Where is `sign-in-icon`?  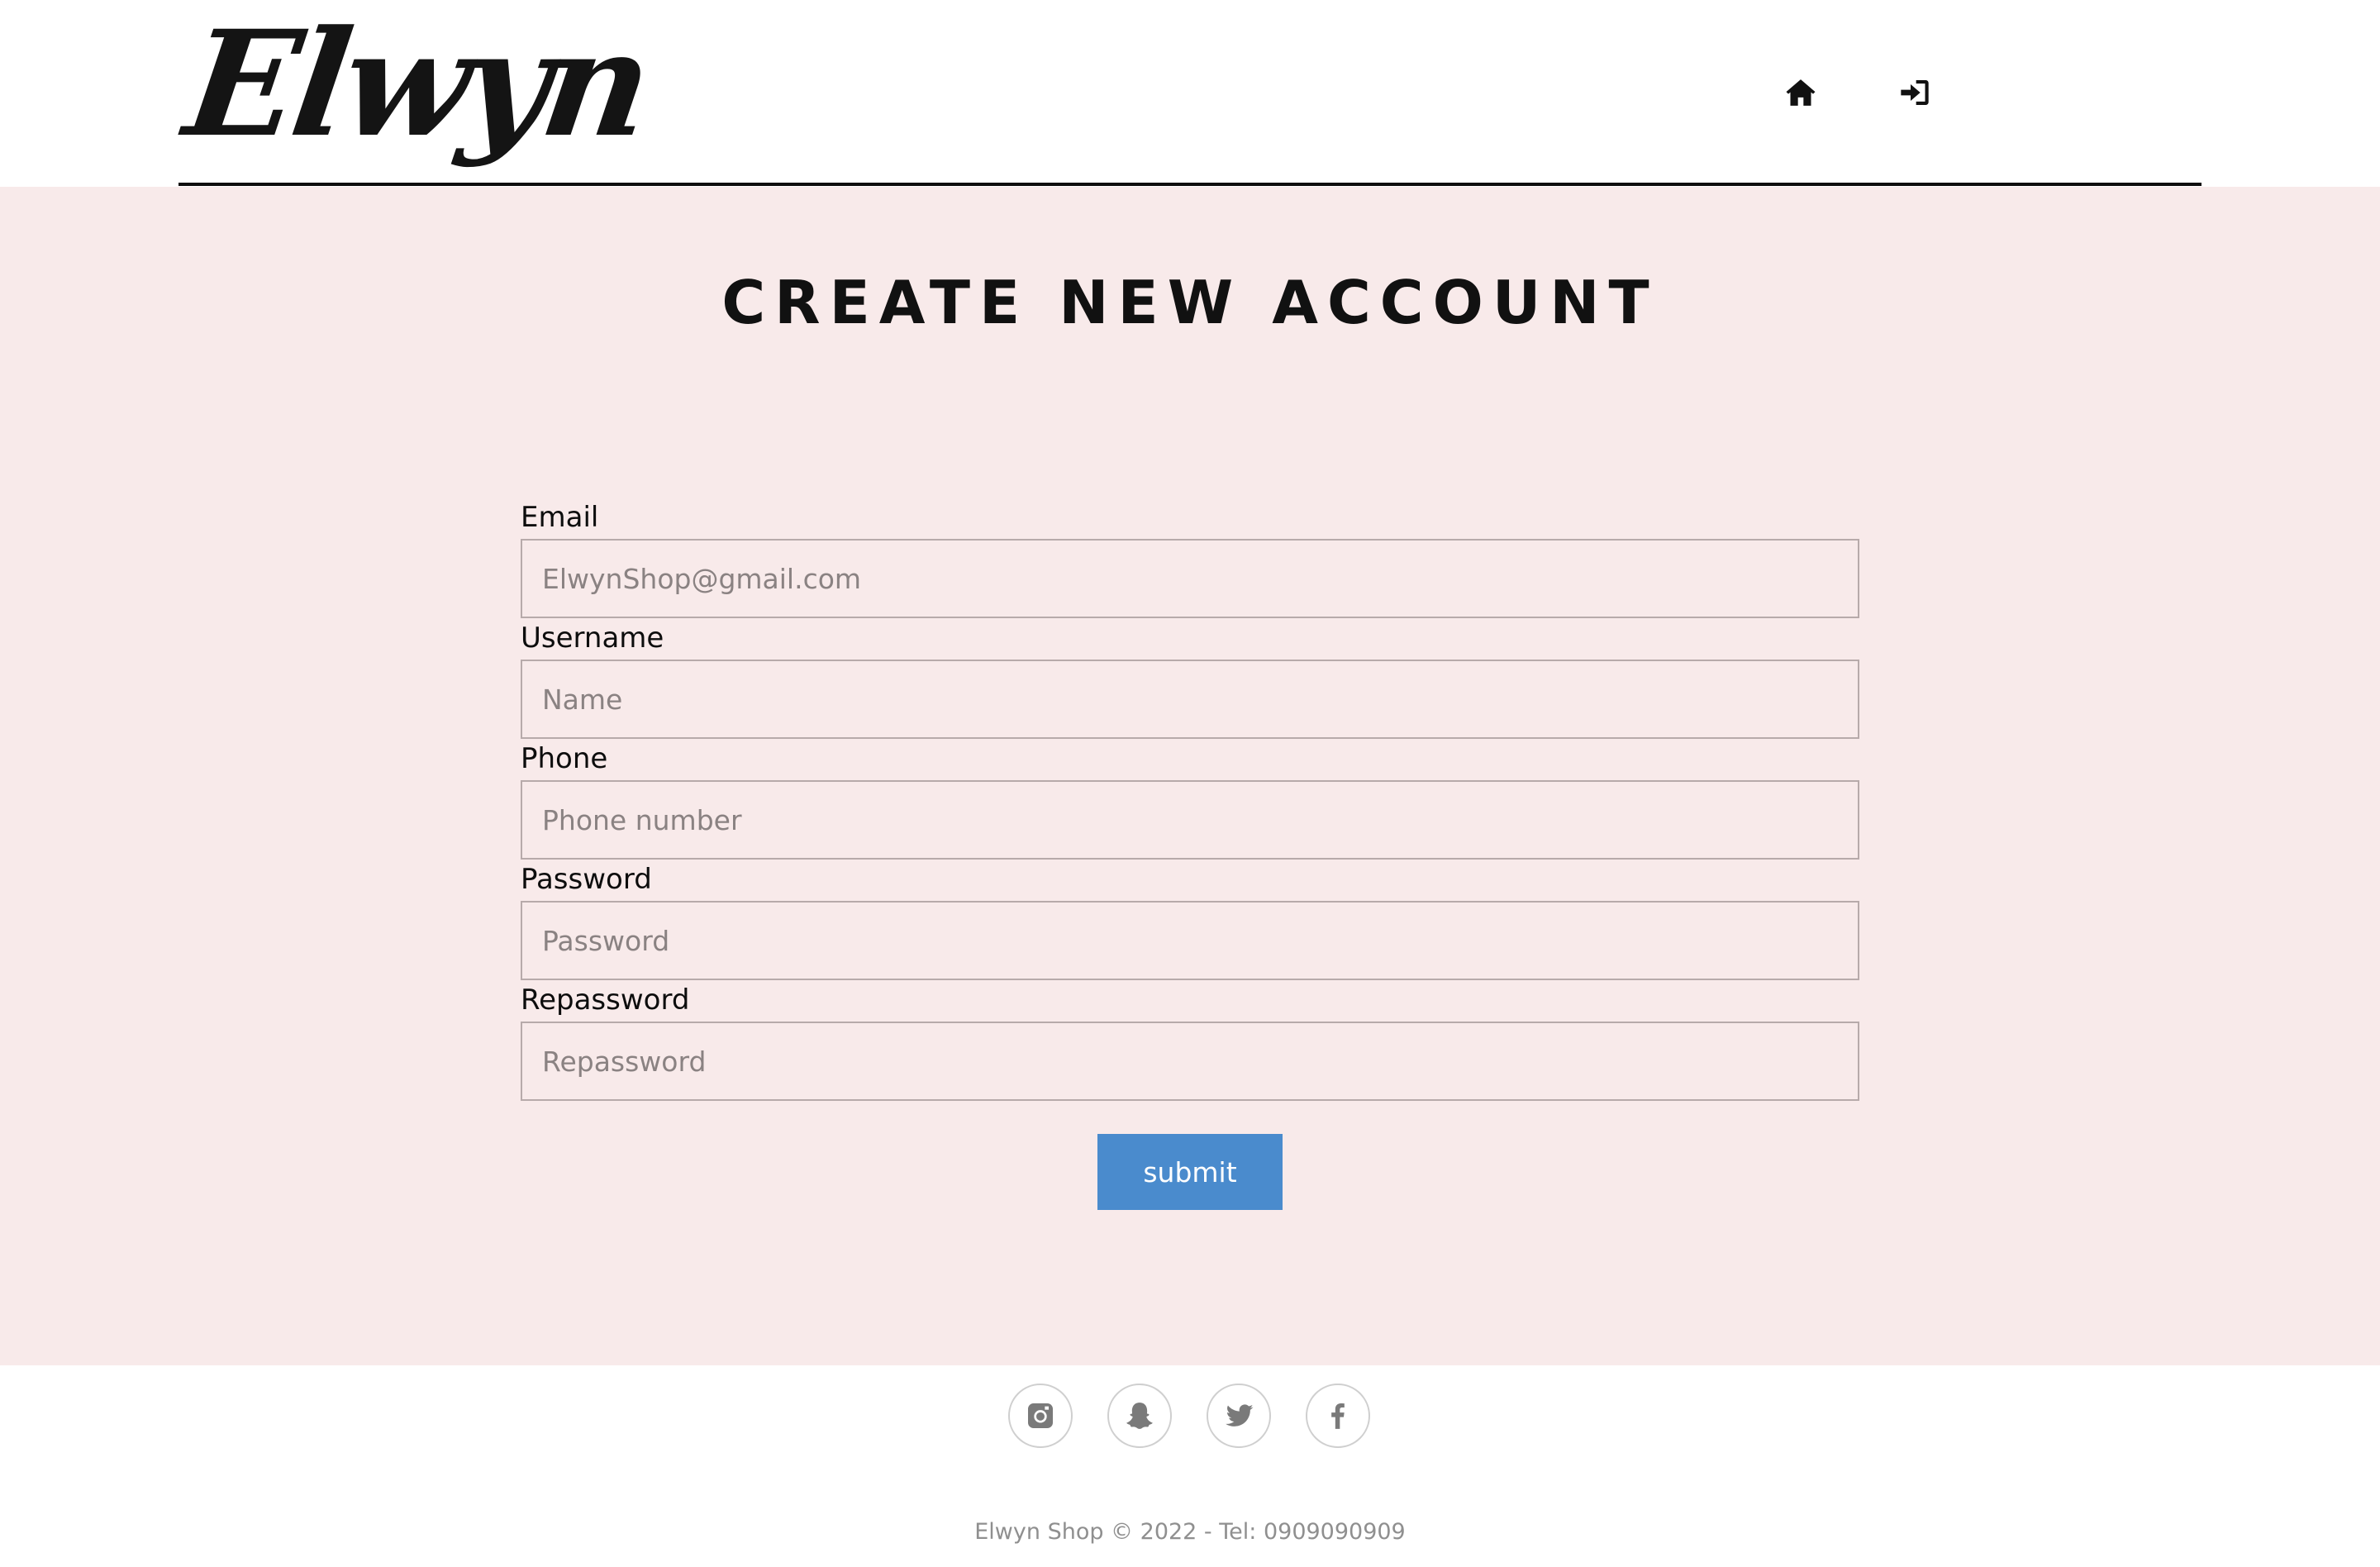 sign-in-icon is located at coordinates (1915, 92).